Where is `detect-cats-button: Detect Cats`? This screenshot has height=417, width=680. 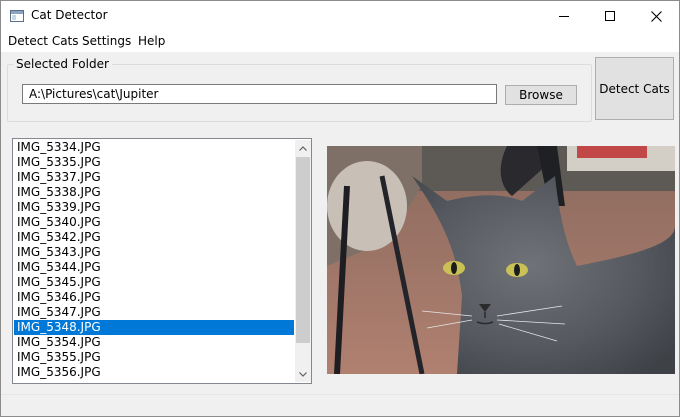 detect-cats-button: Detect Cats is located at coordinates (634, 88).